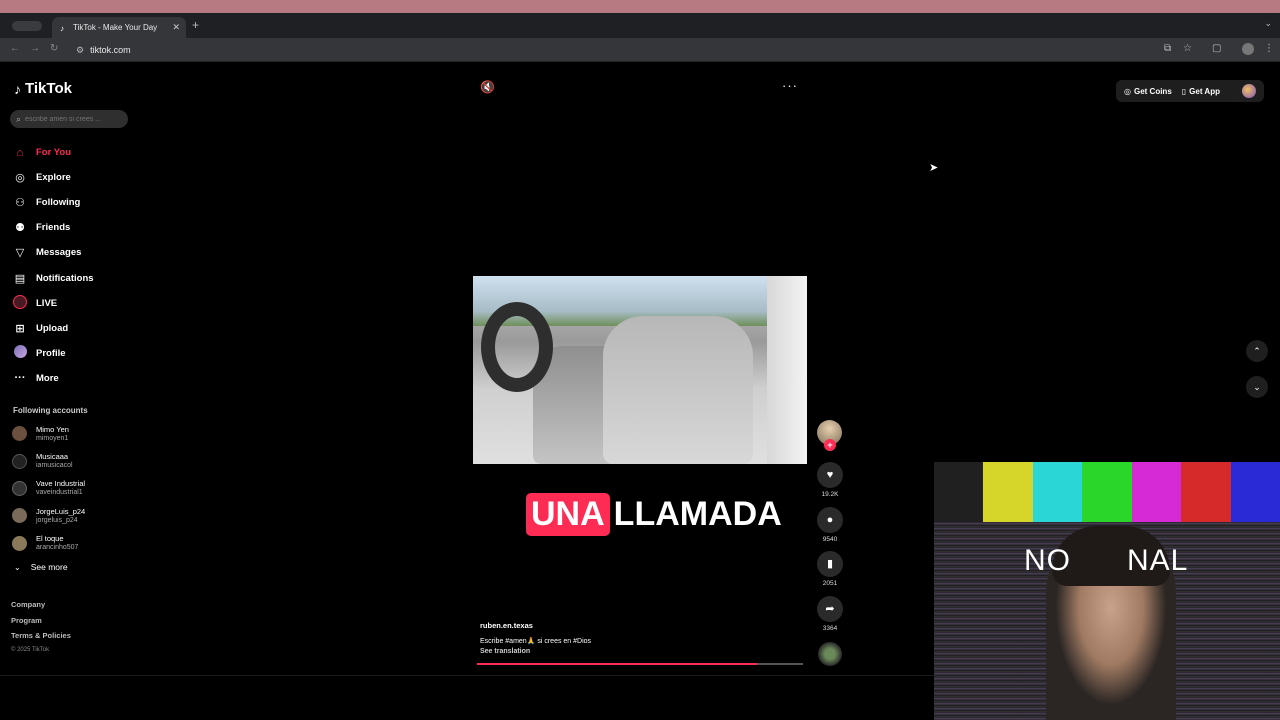 The width and height of the screenshot is (1280, 720). What do you see at coordinates (640, 6) in the screenshot?
I see `macos-menu-bar` at bounding box center [640, 6].